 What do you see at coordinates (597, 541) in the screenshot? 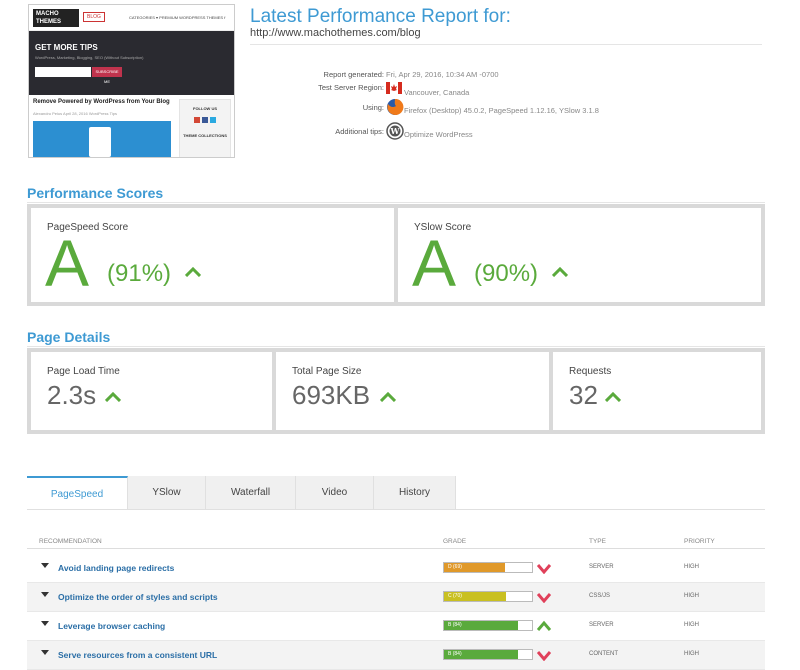
I see `col-type: TYPE` at bounding box center [597, 541].